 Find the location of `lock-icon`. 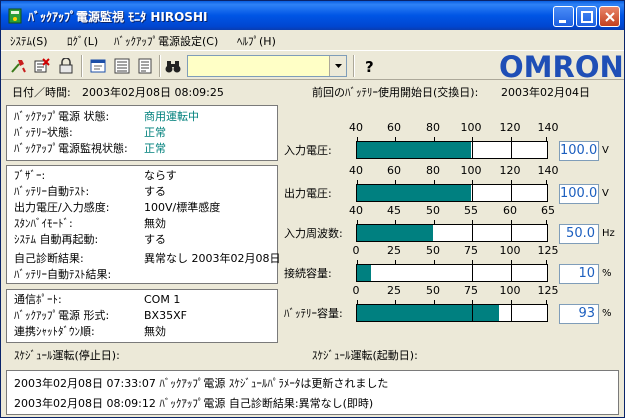

lock-icon is located at coordinates (66, 66).